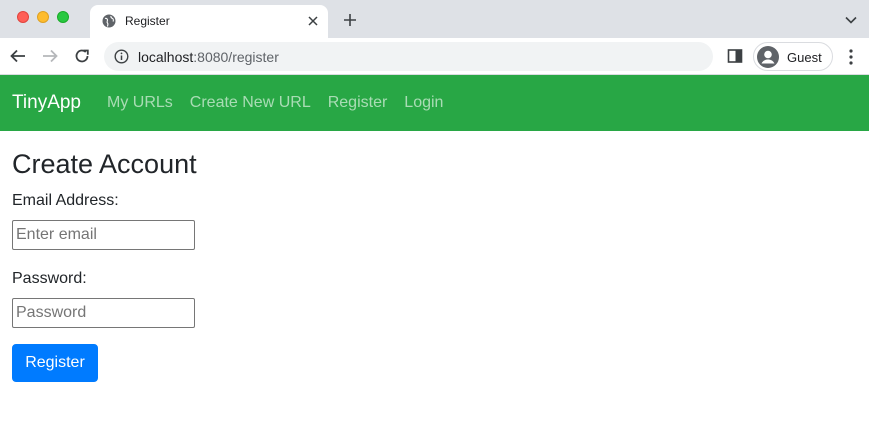  Describe the element at coordinates (313, 21) in the screenshot. I see `close-icon` at that location.